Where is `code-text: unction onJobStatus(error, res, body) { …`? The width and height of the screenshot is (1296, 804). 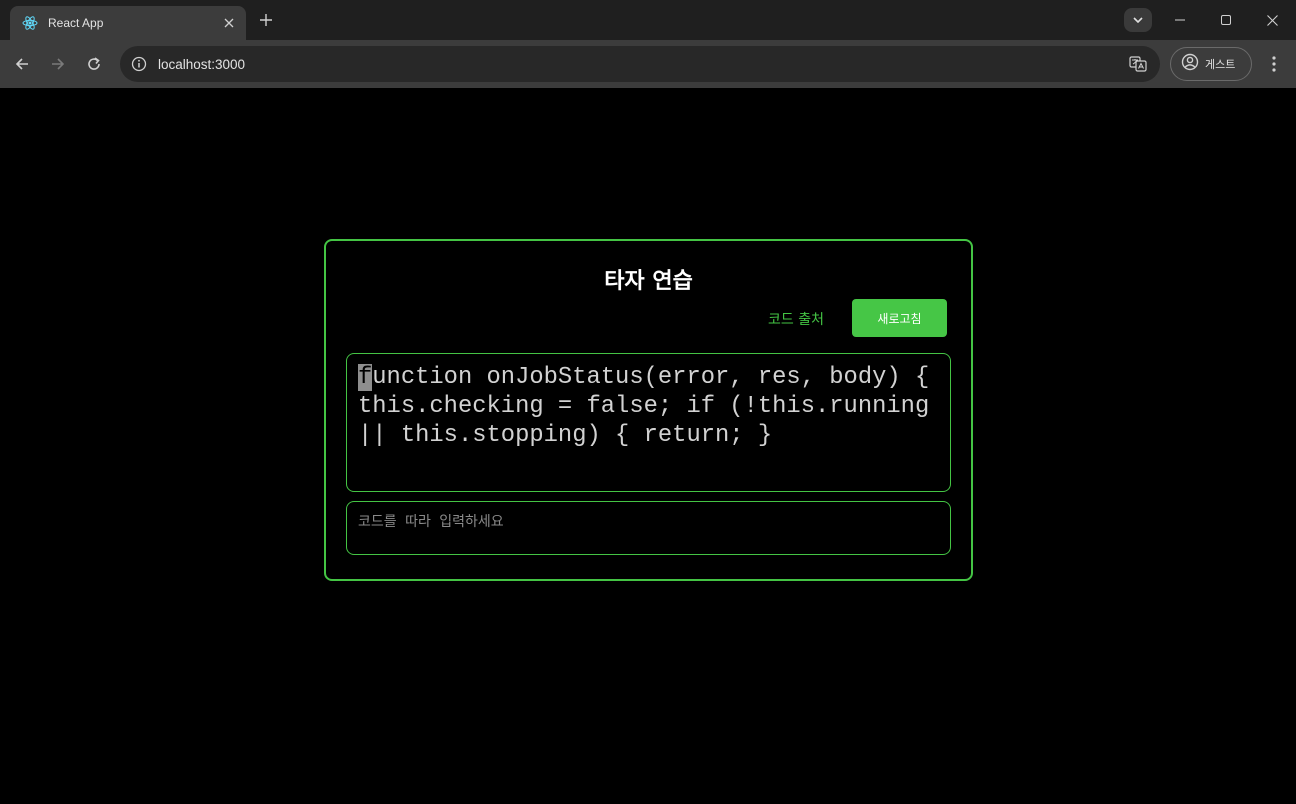
code-text: unction onJobStatus(error, res, body) { … is located at coordinates (651, 406).